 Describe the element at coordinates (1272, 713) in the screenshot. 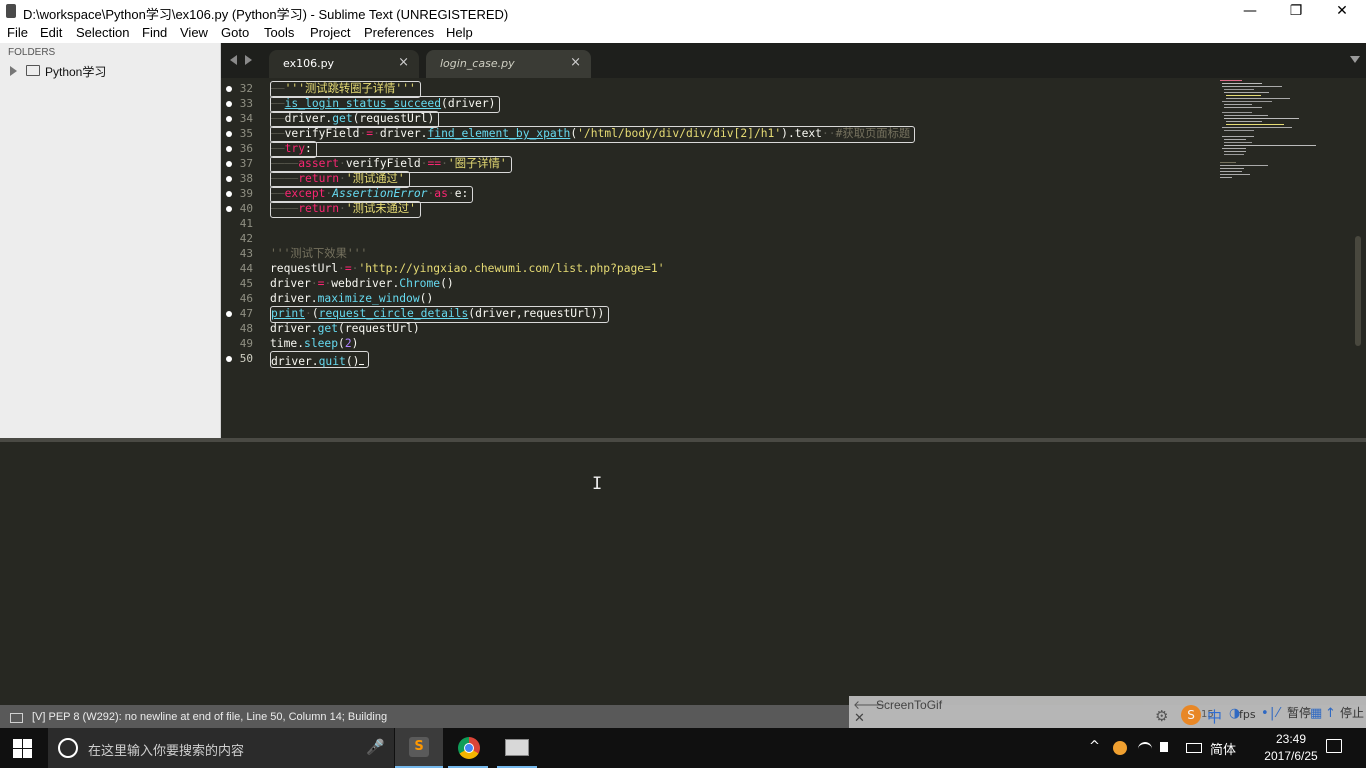

I see `bar-icon: |` at that location.